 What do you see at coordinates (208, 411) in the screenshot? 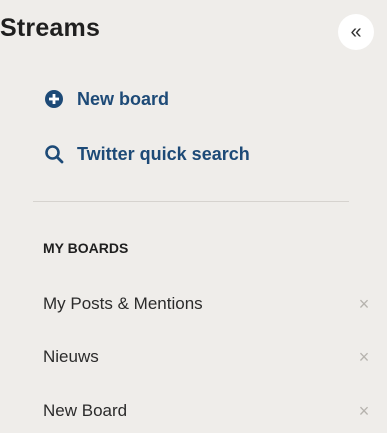
I see `board-item-new-board: New Board ×` at bounding box center [208, 411].